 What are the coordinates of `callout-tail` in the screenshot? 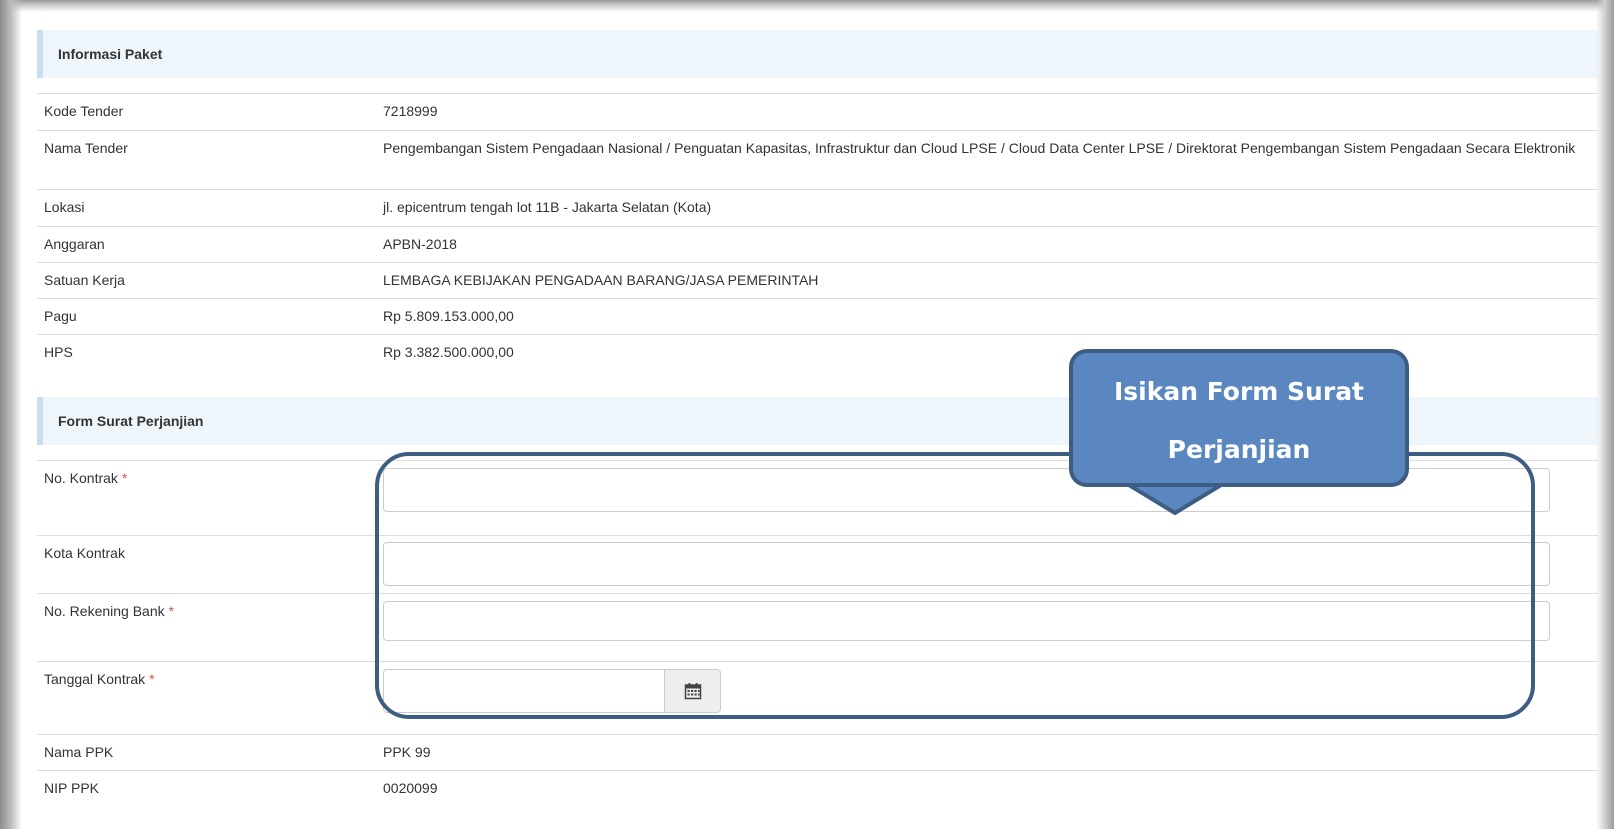 It's located at (1175, 498).